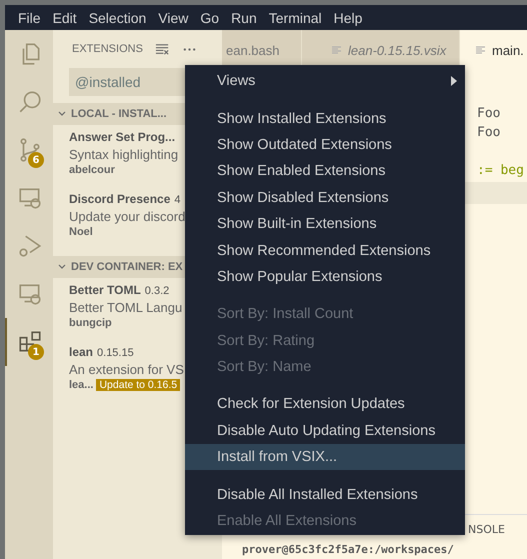 The height and width of the screenshot is (559, 527). I want to click on sidebar-title: EXTENSIONS, so click(107, 49).